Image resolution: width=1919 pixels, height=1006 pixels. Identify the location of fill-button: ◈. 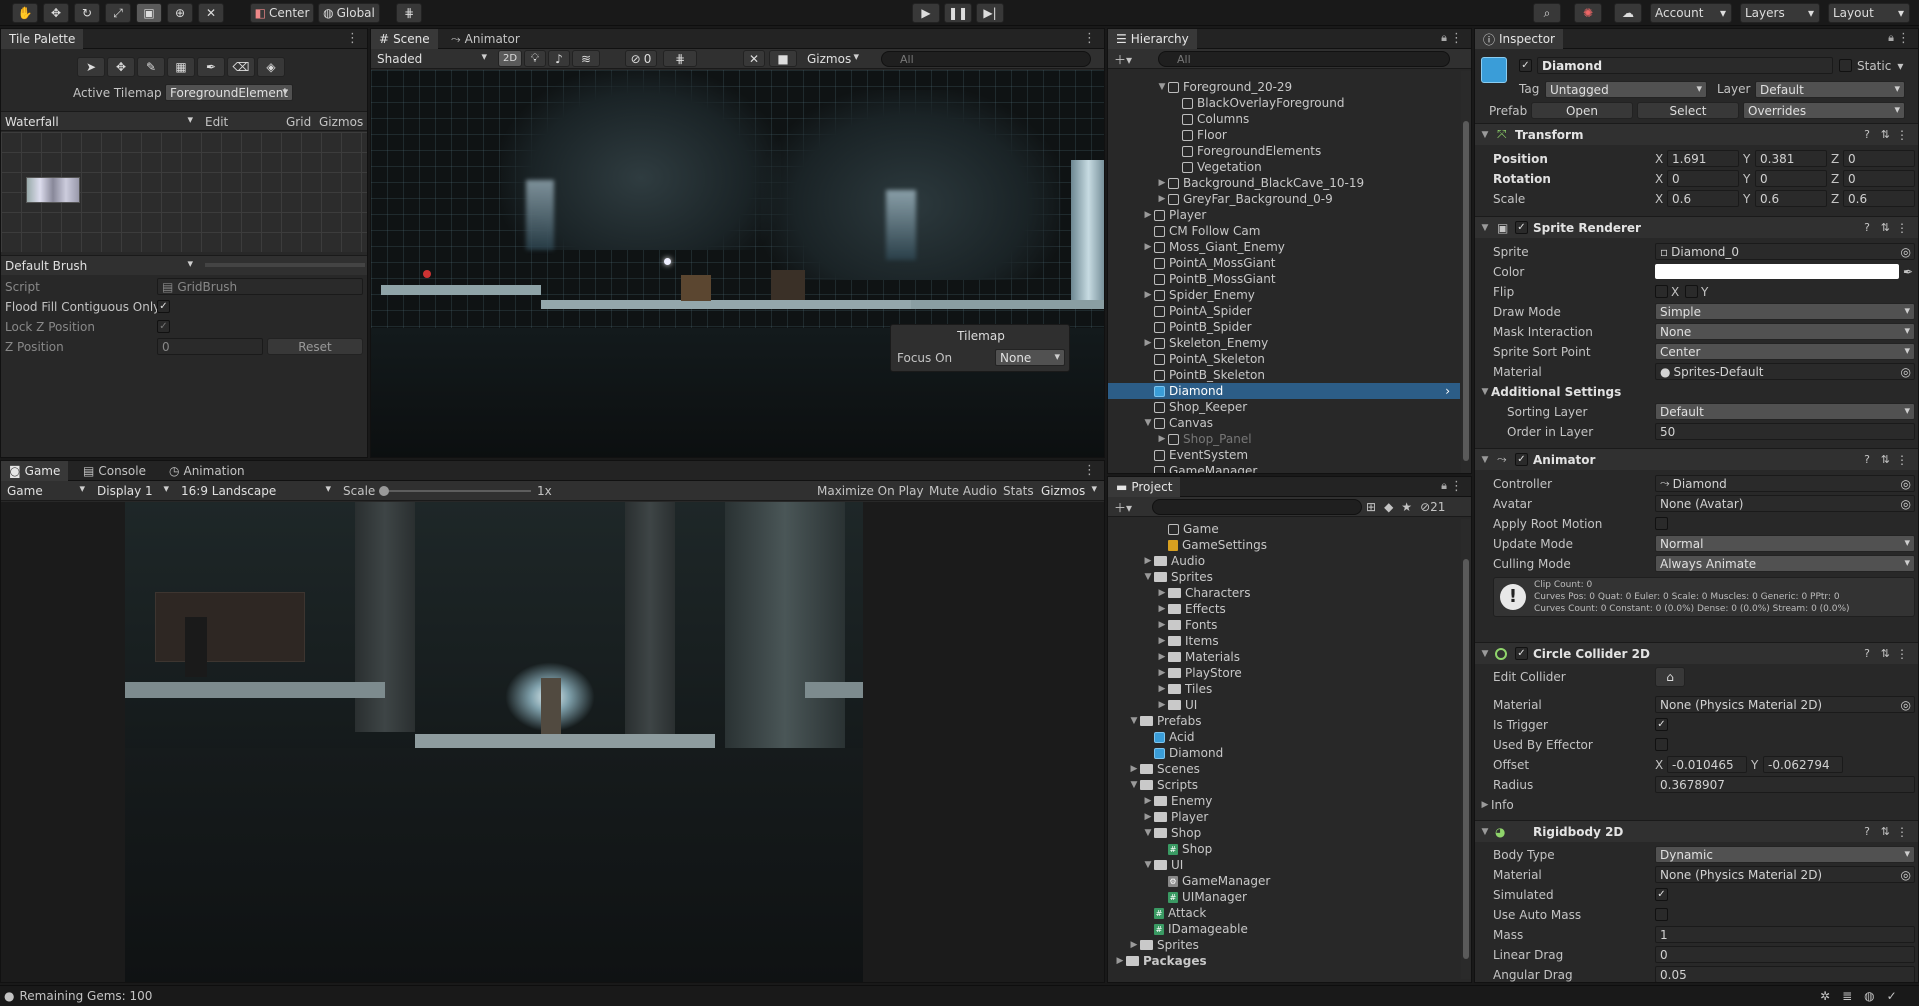
(271, 67).